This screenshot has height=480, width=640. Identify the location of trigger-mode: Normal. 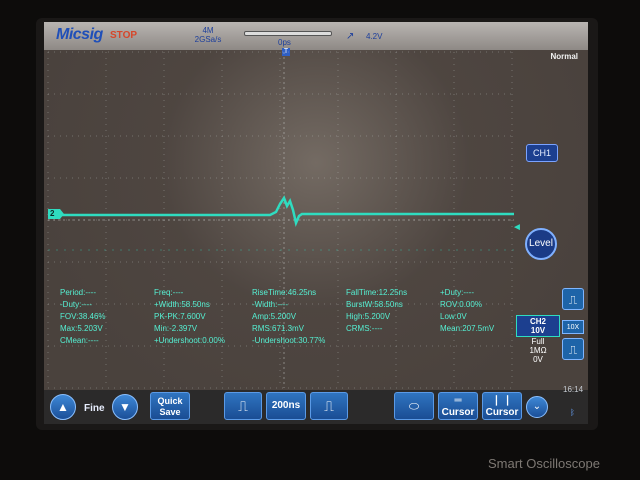
(564, 56).